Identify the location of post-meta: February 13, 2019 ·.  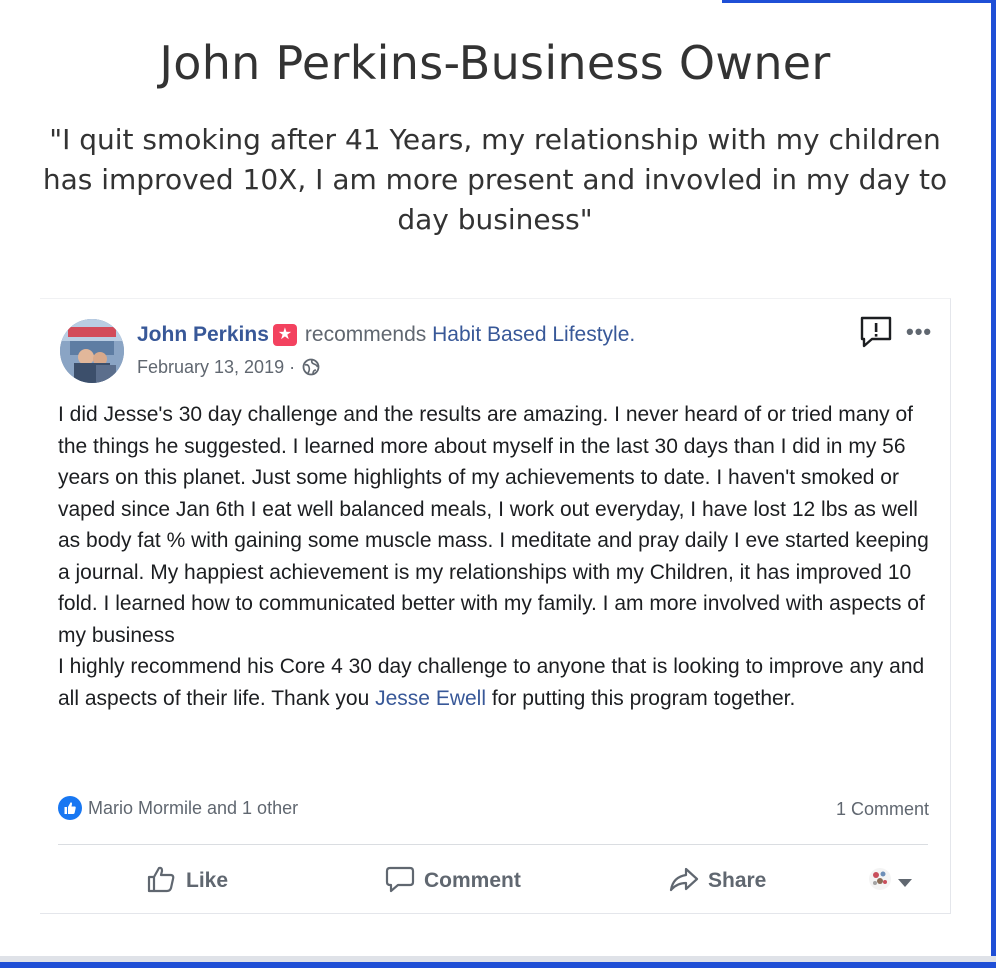
(228, 369).